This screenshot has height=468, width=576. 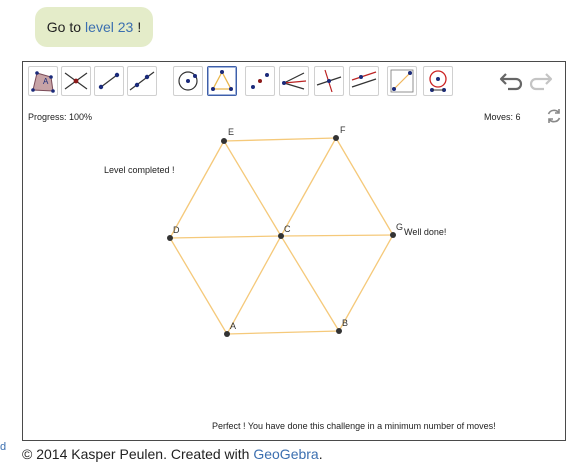 I want to click on segment-cb, so click(x=310, y=283).